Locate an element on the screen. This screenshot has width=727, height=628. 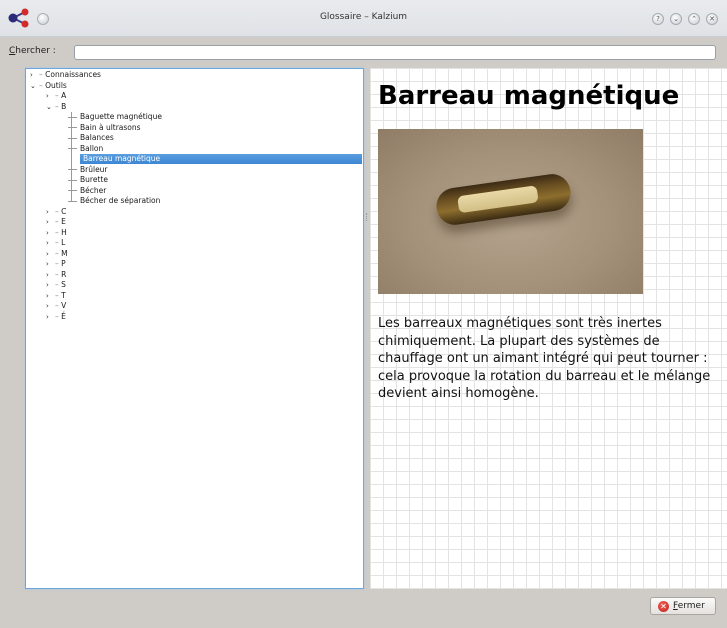
tree-branch-item: › – L is located at coordinates (55, 243).